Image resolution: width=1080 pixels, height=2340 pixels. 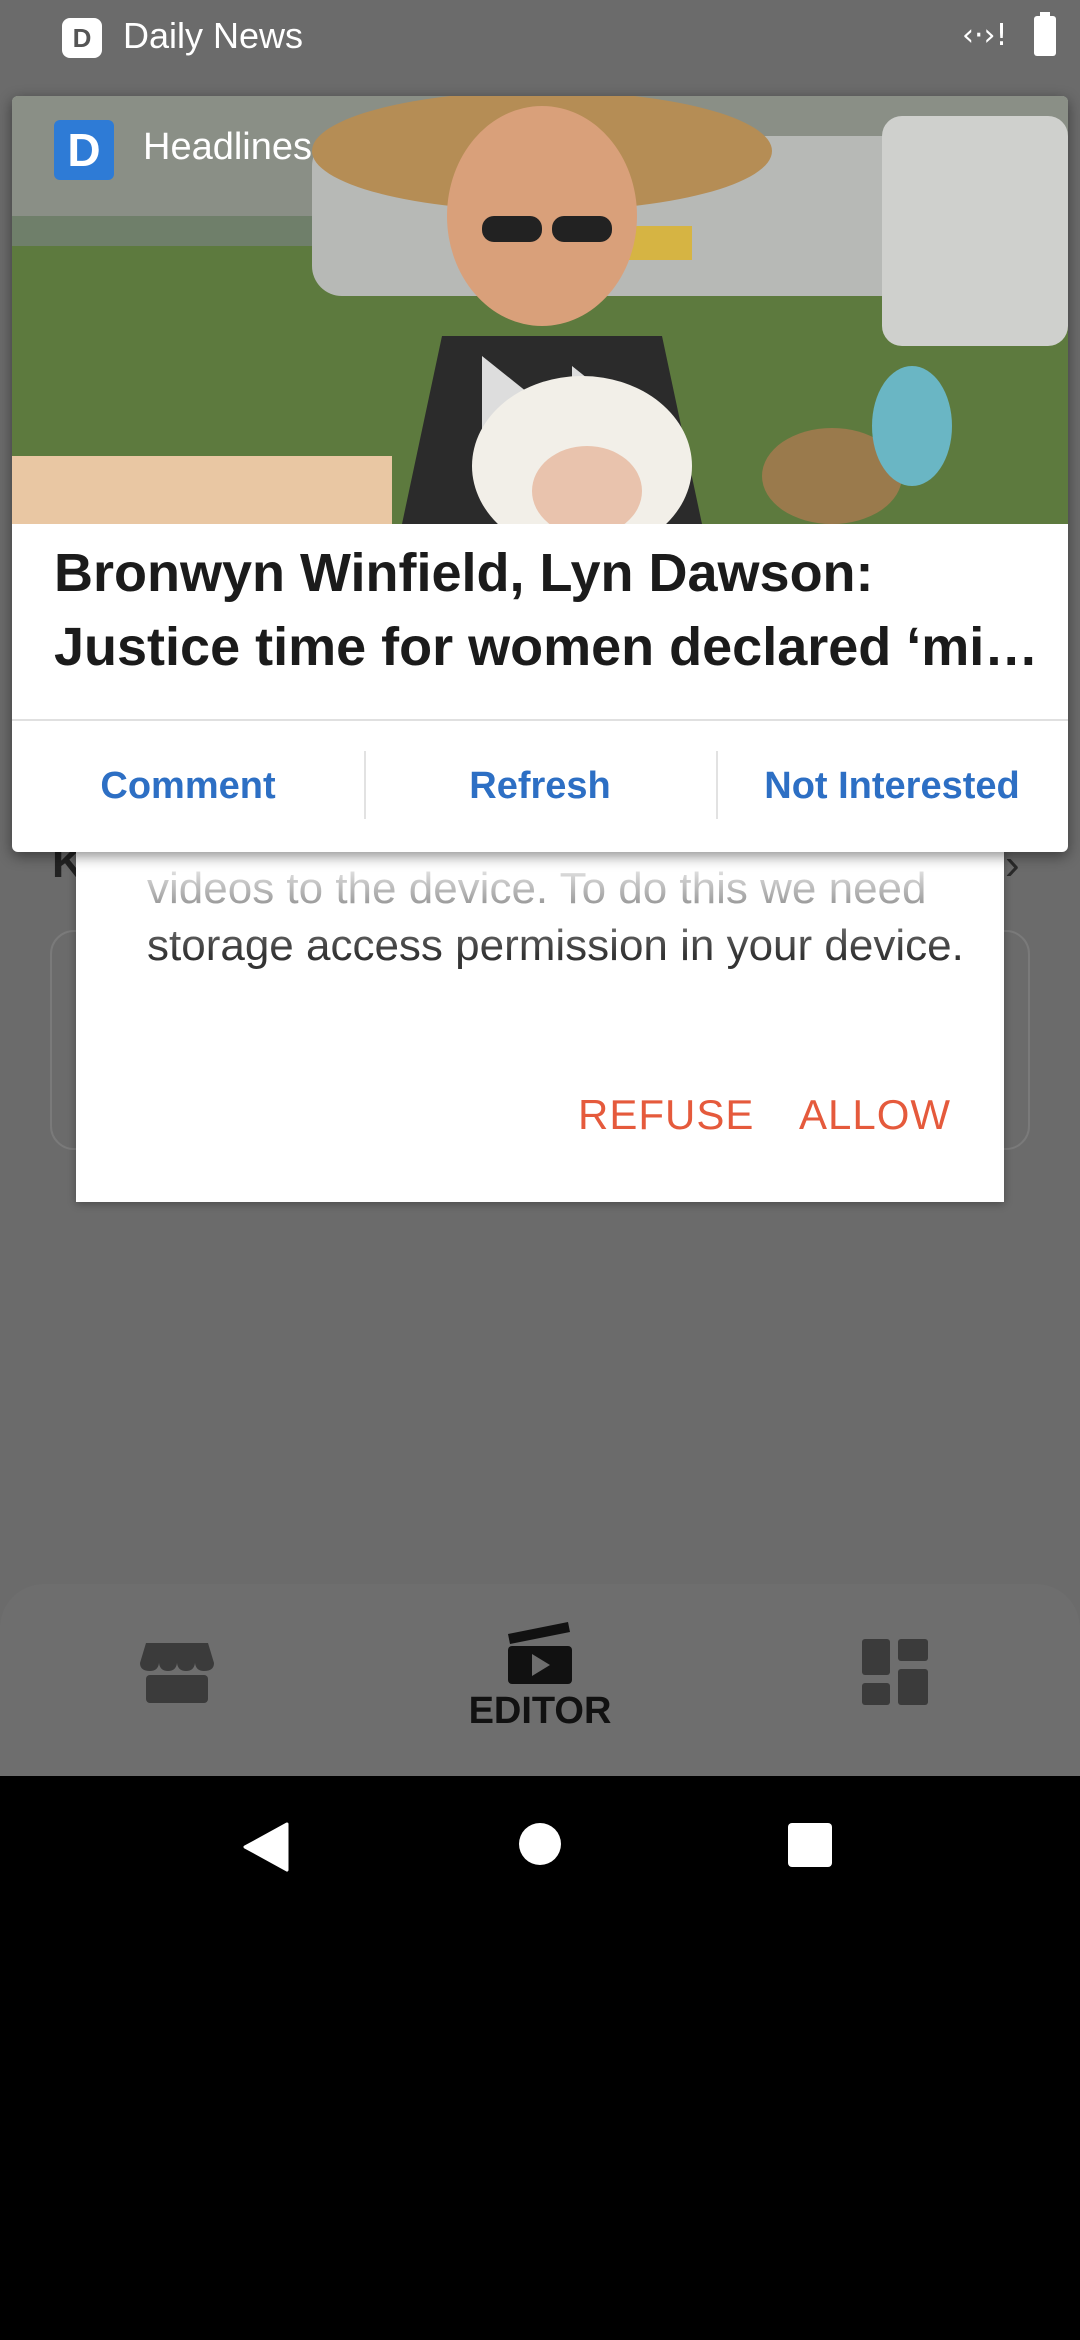 What do you see at coordinates (1045, 34) in the screenshot?
I see `battery-icon` at bounding box center [1045, 34].